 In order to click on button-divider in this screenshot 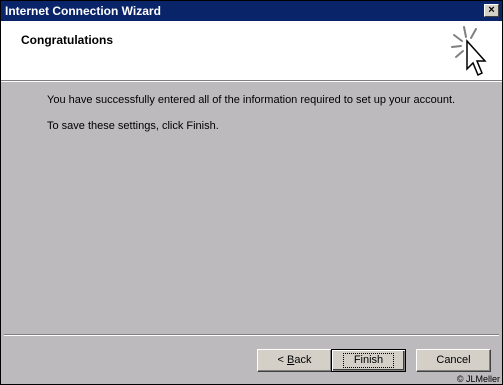, I will do `click(251, 335)`.